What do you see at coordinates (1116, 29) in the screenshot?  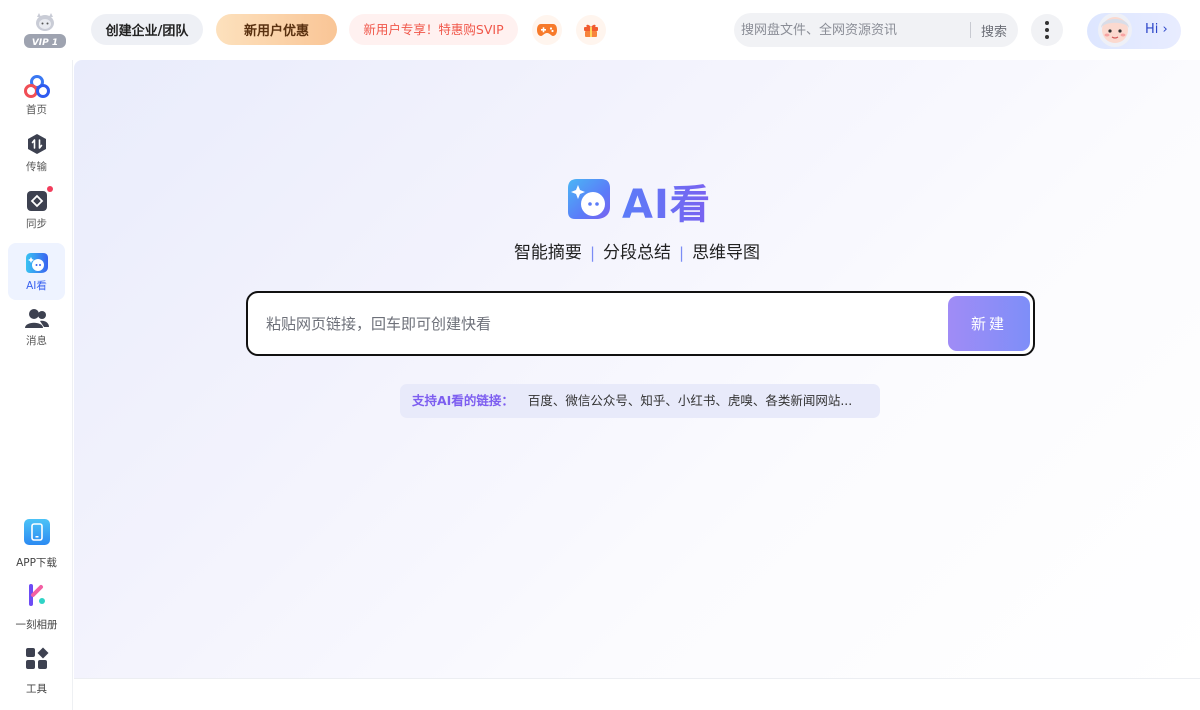 I see `avatar` at bounding box center [1116, 29].